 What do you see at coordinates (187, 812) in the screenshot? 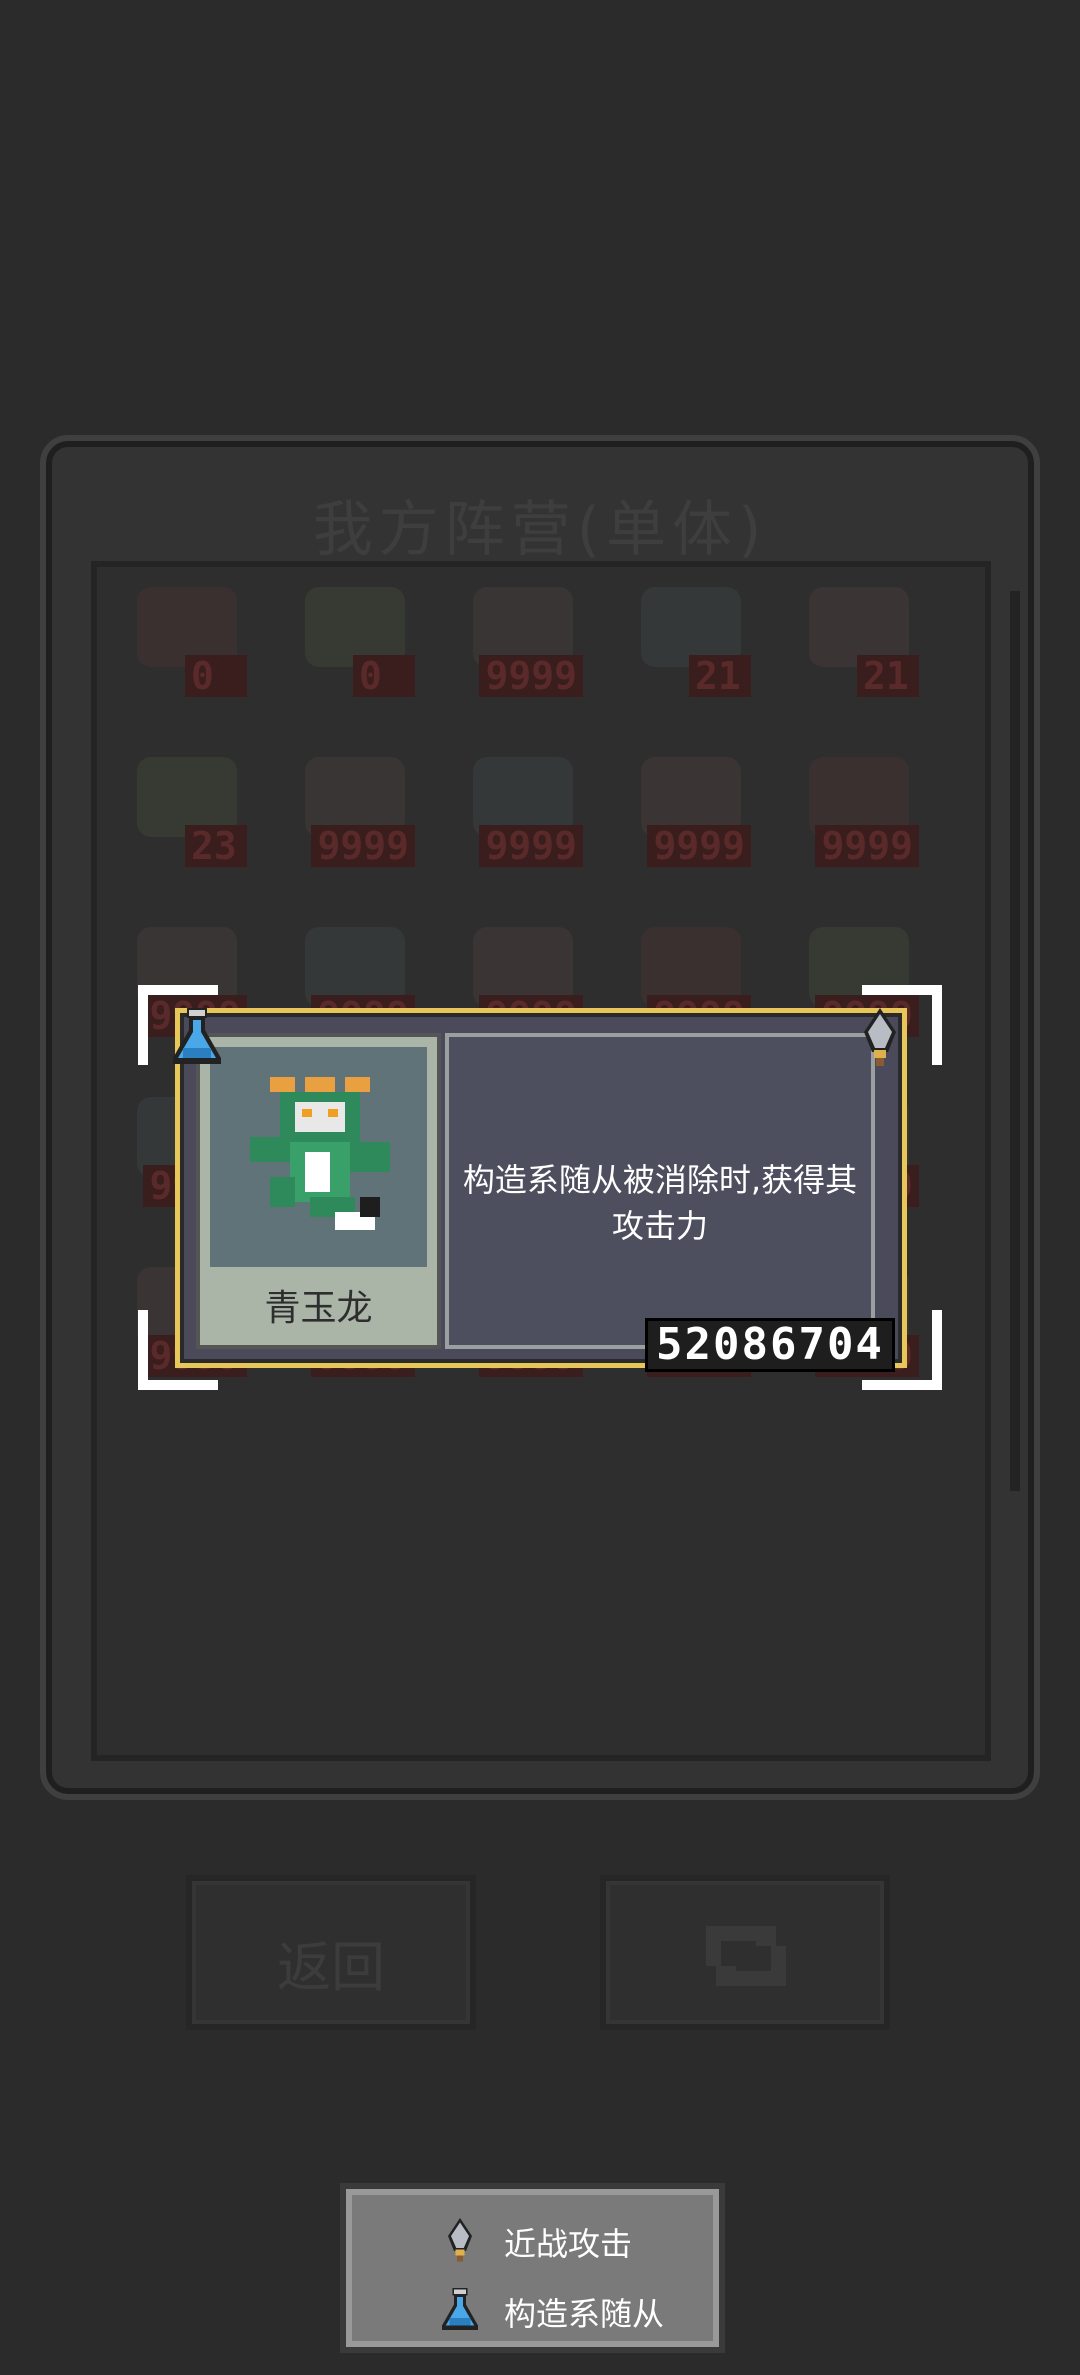
I see `grid-unit: 23` at bounding box center [187, 812].